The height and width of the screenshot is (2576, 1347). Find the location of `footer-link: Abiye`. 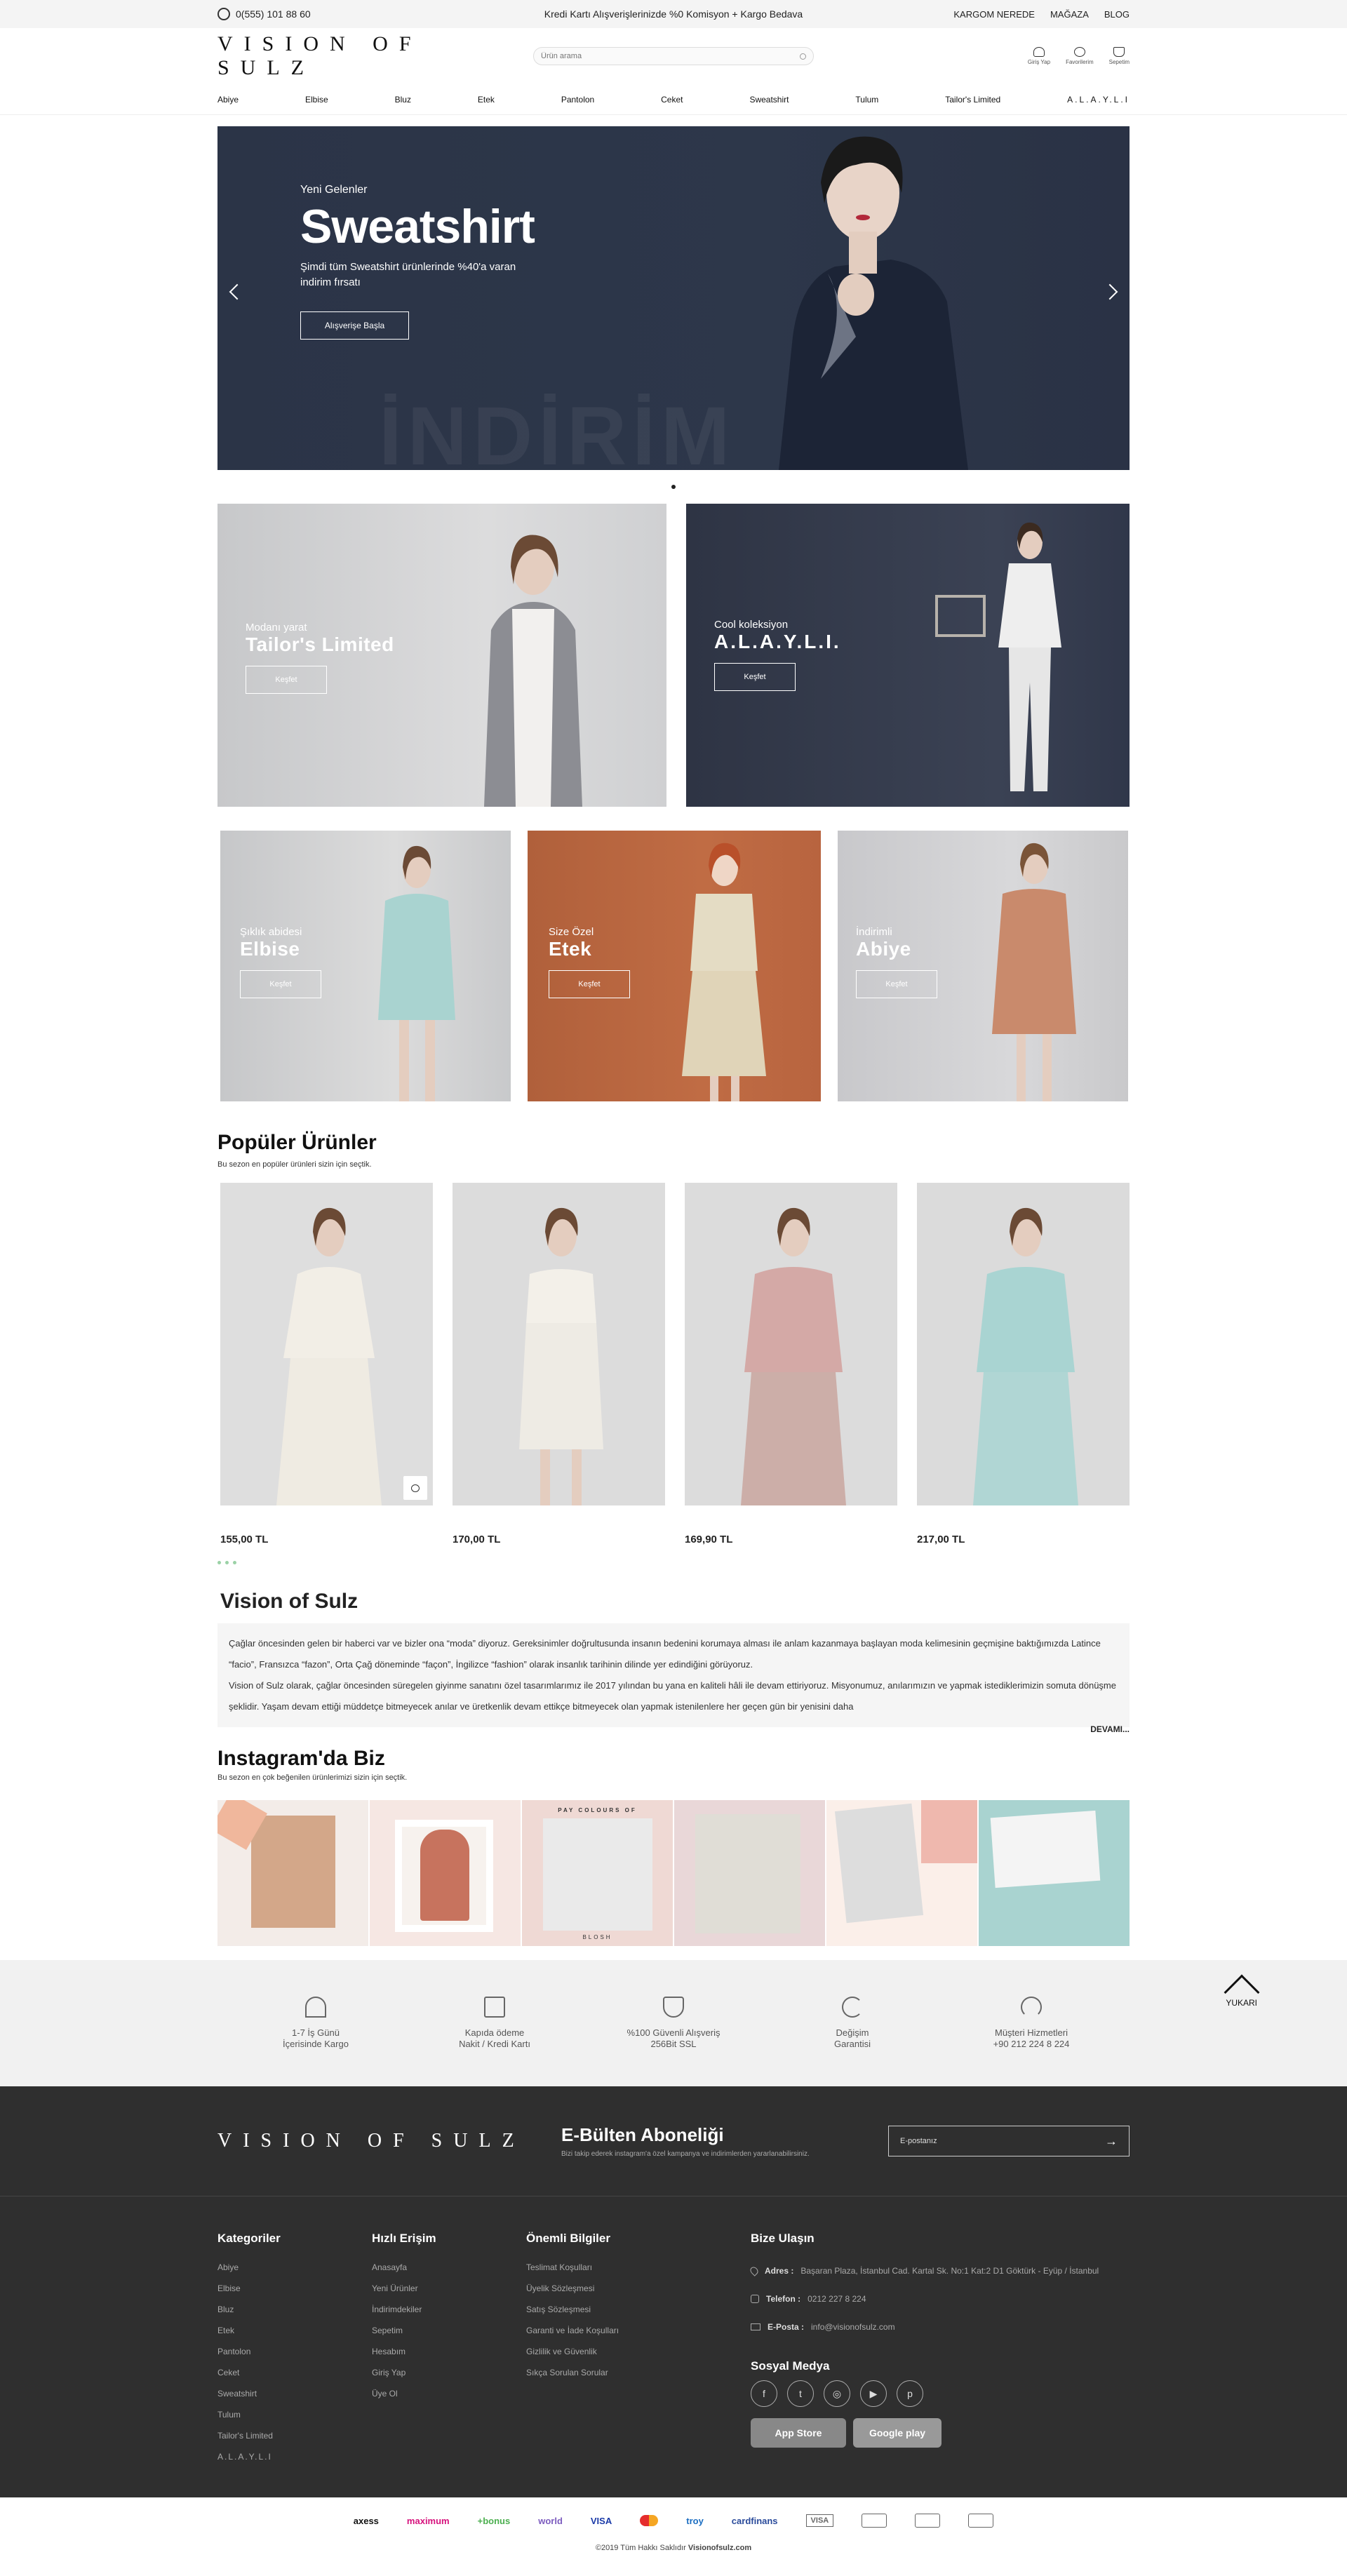

footer-link: Abiye is located at coordinates (294, 2267).